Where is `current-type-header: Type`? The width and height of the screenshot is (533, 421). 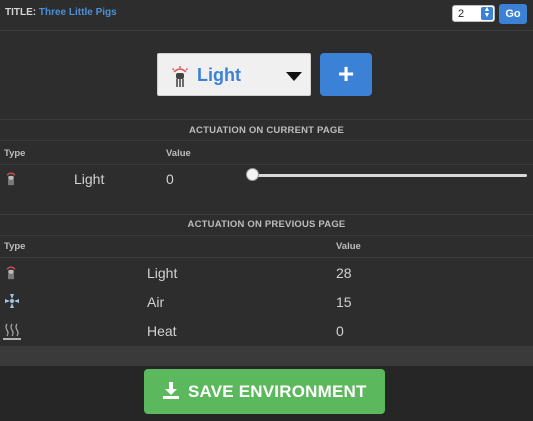 current-type-header: Type is located at coordinates (15, 153).